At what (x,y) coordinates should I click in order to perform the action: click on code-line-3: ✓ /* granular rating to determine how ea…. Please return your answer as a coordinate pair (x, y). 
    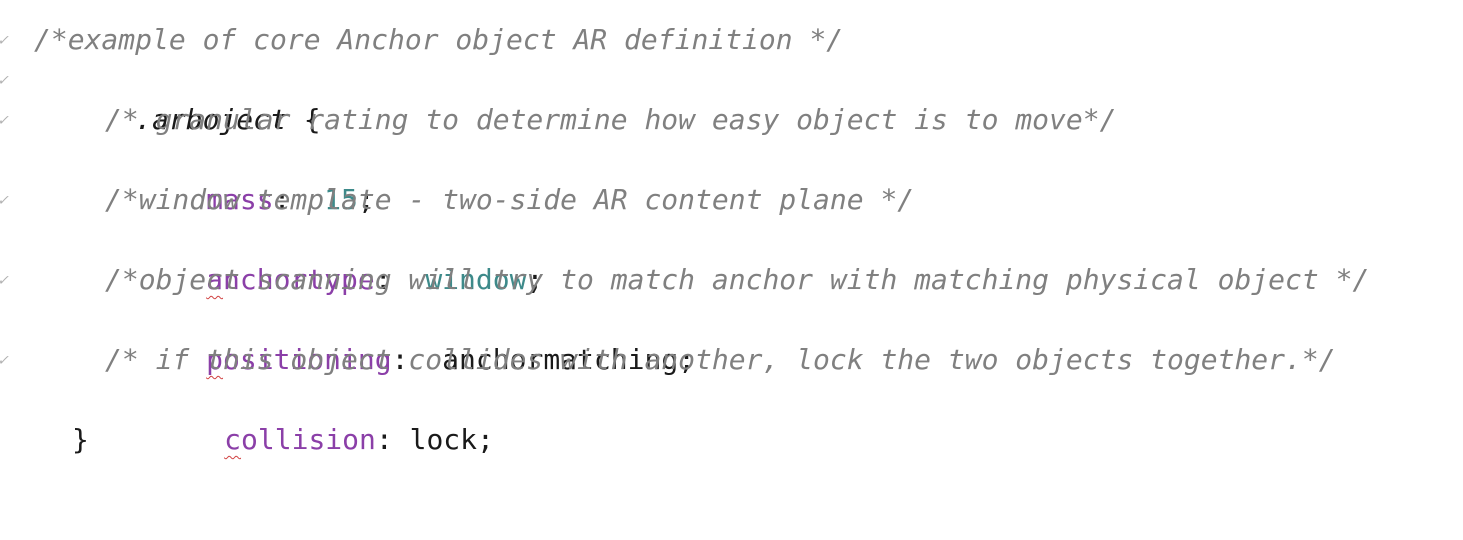
    Looking at the image, I should click on (731, 120).